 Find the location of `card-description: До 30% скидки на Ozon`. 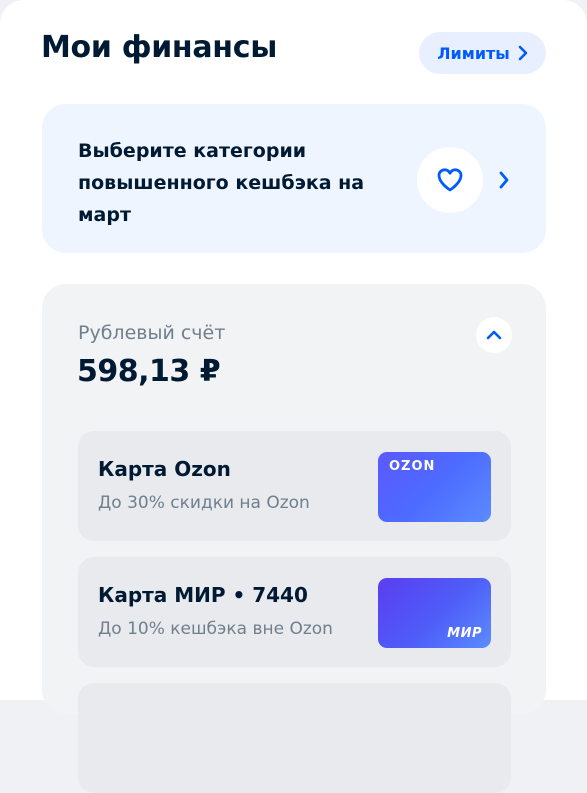

card-description: До 30% скидки на Ozon is located at coordinates (204, 503).